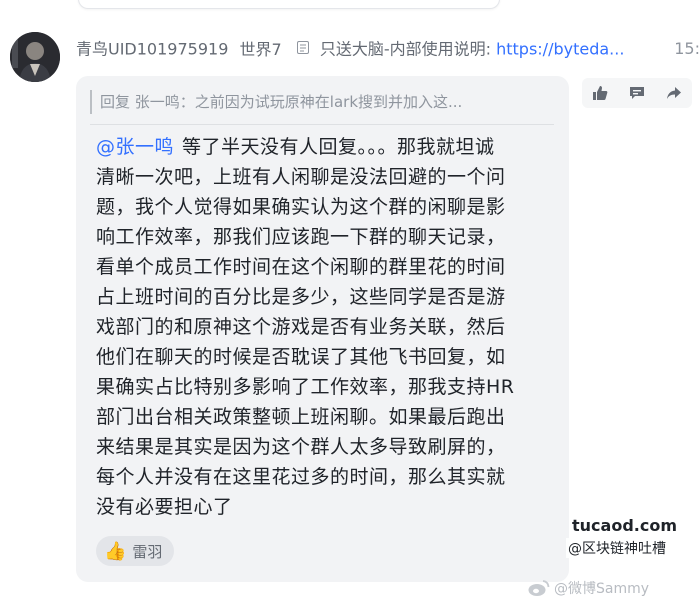  I want to click on message-line: @张一鸣 等了半天没有人回复。。。那我就坦诚, so click(321, 147).